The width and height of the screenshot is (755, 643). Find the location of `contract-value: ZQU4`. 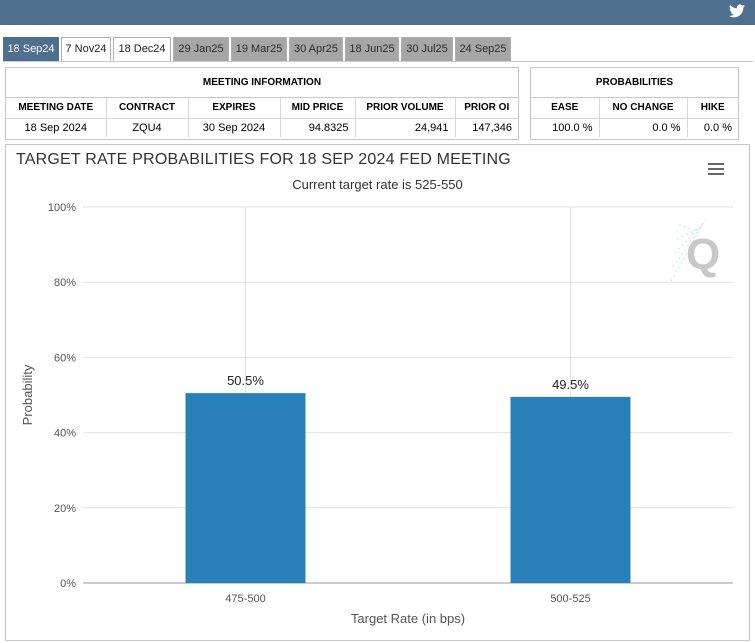

contract-value: ZQU4 is located at coordinates (147, 127).